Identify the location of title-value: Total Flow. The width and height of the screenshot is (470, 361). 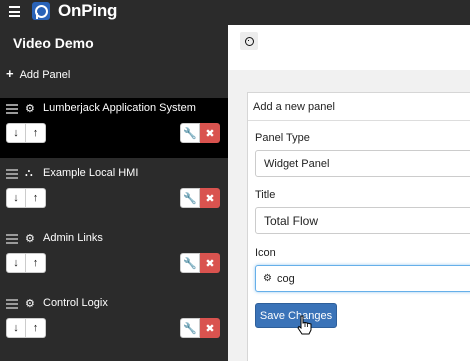
(291, 221).